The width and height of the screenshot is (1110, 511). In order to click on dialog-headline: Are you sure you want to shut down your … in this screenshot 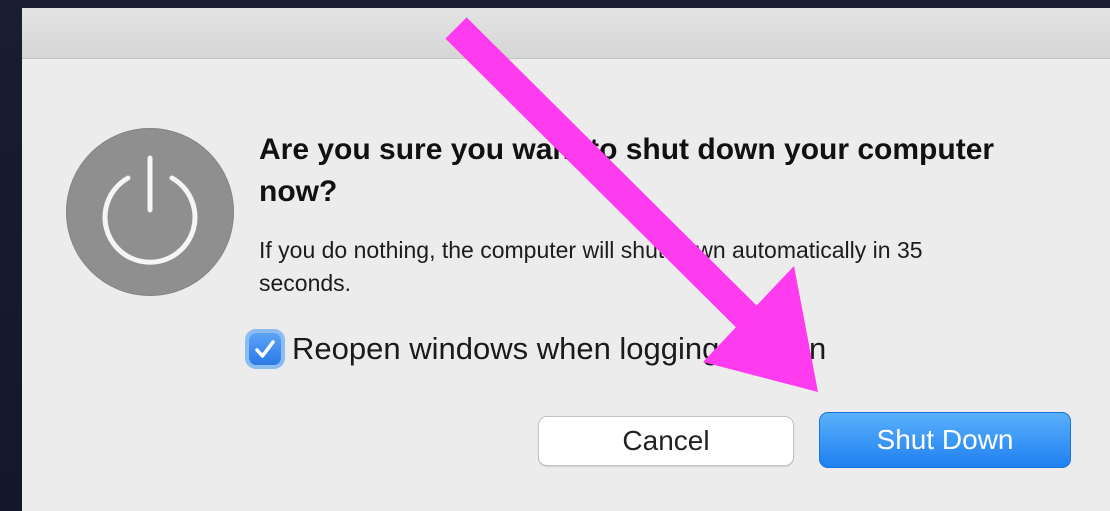, I will do `click(627, 170)`.